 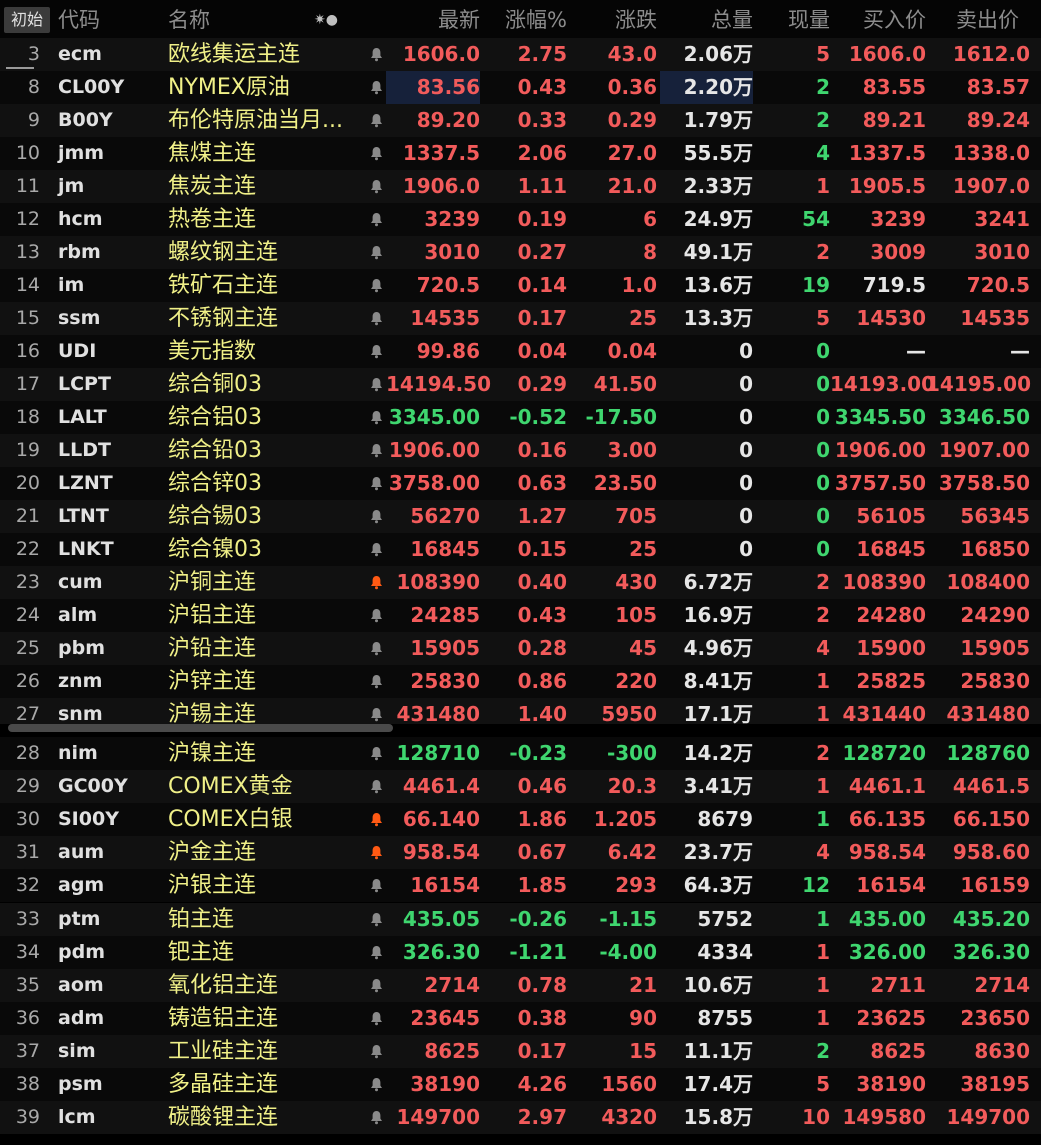 I want to click on row-code: znm, so click(x=108, y=681).